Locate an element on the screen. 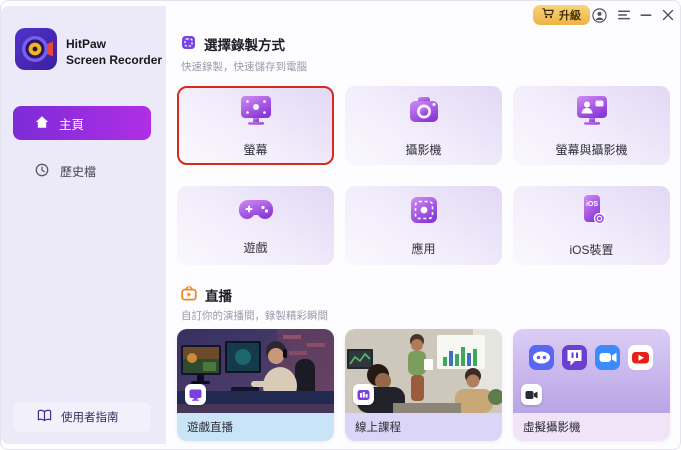 This screenshot has height=450, width=681. live-card-online-course: 線上課程 is located at coordinates (423, 385).